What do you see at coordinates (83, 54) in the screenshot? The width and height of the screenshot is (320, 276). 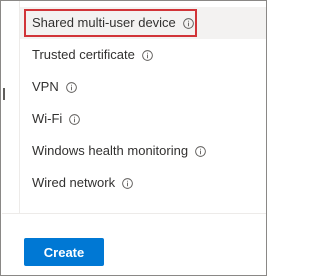 I see `list-item-label: Trusted certificate` at bounding box center [83, 54].